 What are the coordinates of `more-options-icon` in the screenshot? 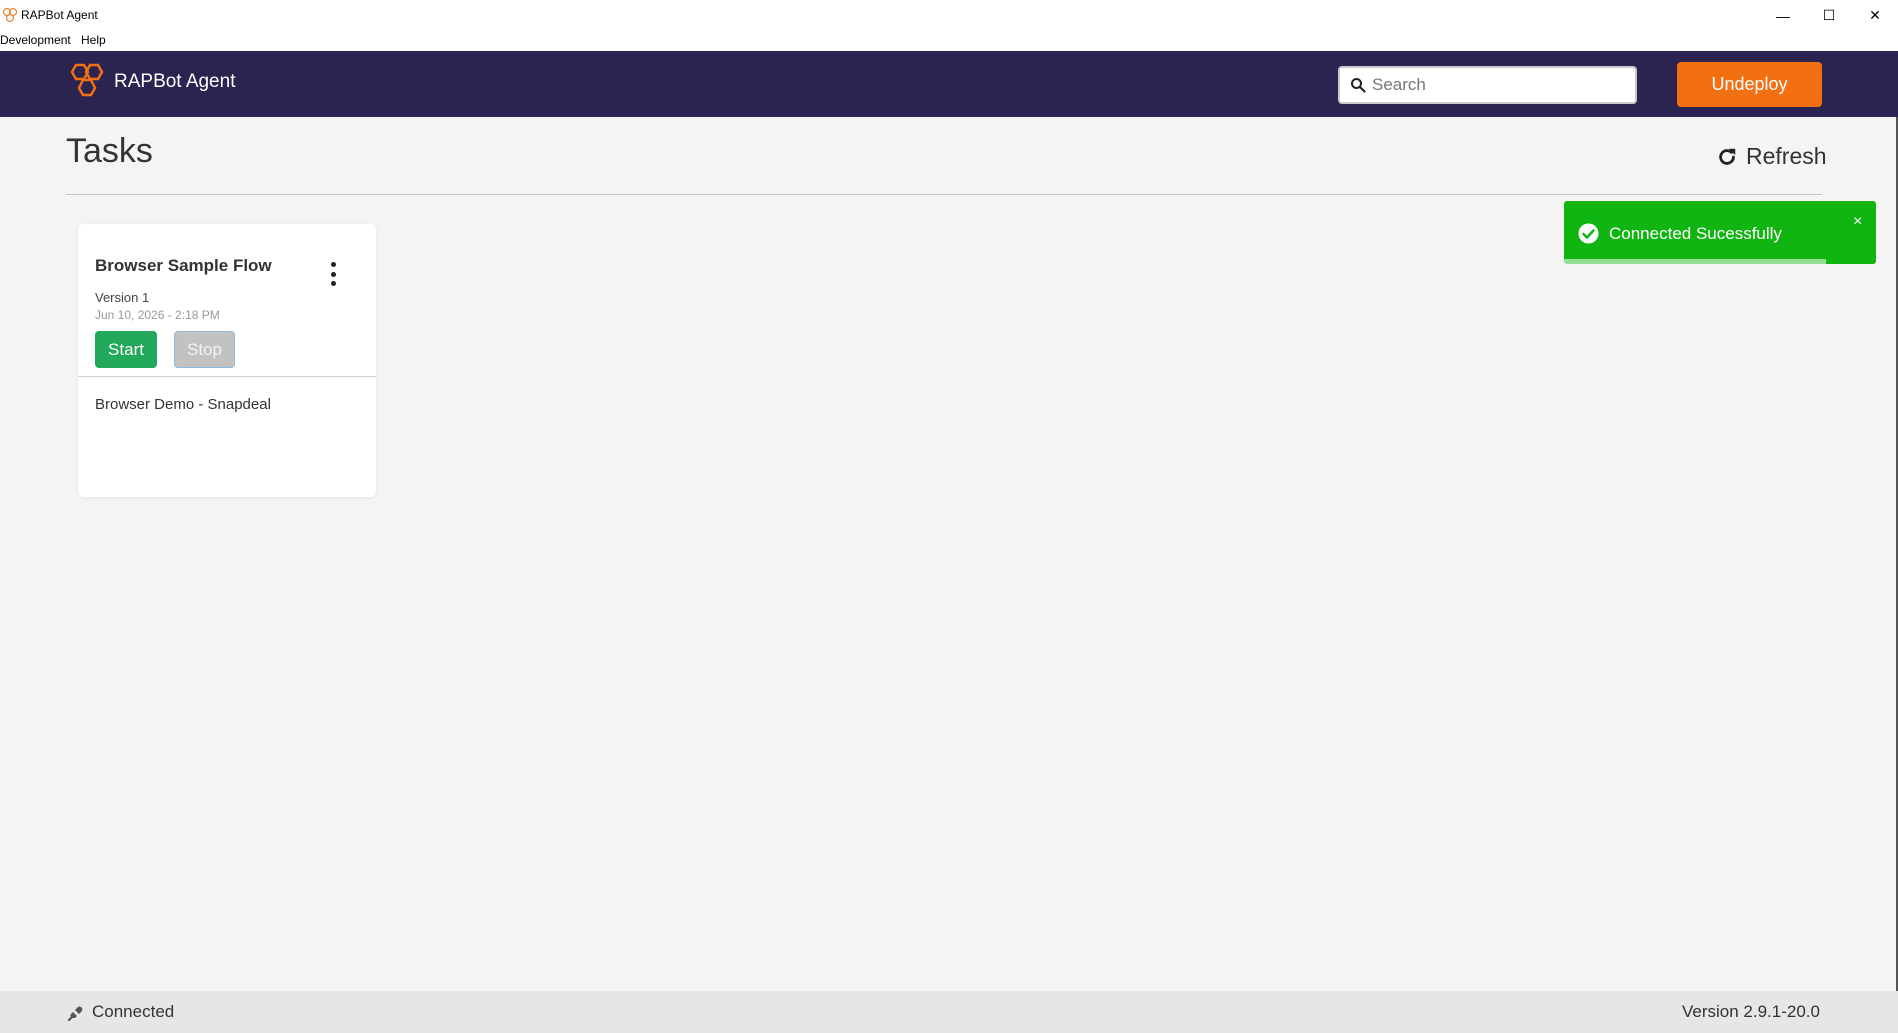 It's located at (333, 274).